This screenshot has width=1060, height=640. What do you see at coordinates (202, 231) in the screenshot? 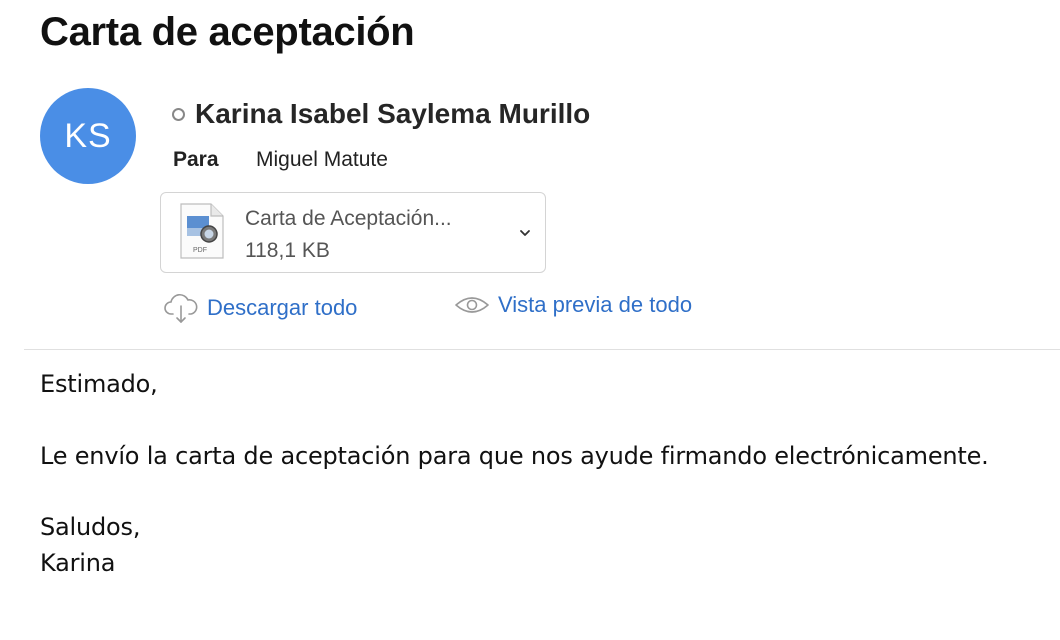
I see `pdf-file-icon: PDF` at bounding box center [202, 231].